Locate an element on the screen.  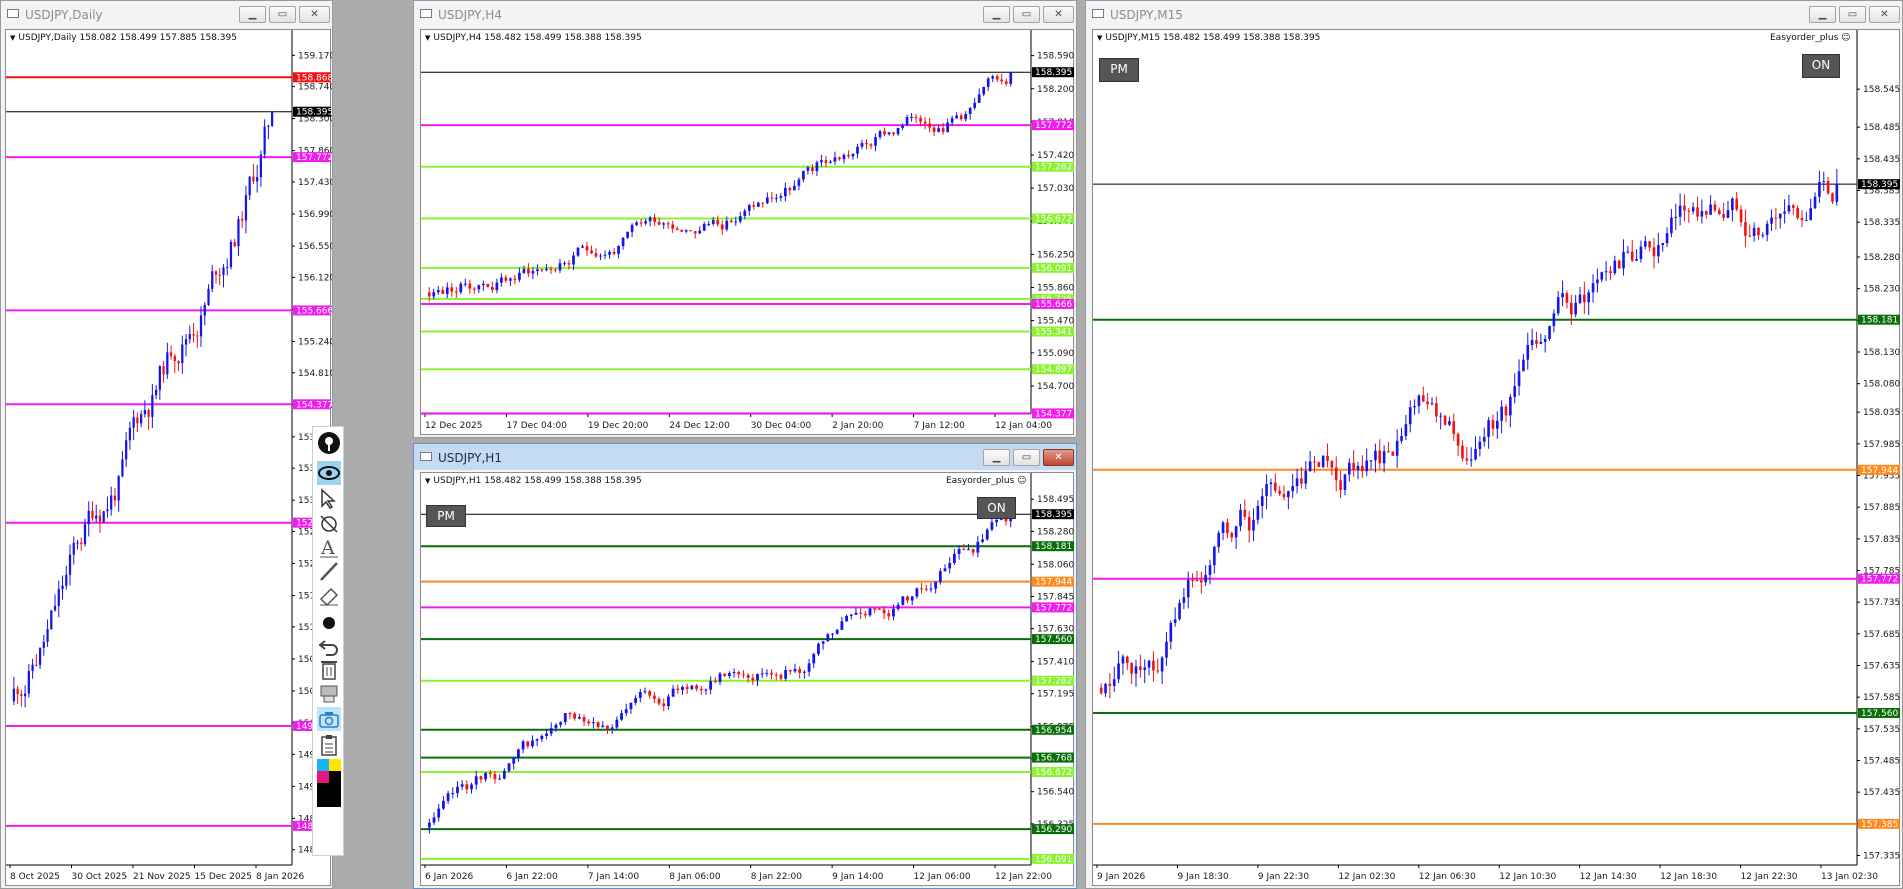
titlebar-daily: USDJPY,Daily ▁ ▭ ✕ is located at coordinates (166, 14).